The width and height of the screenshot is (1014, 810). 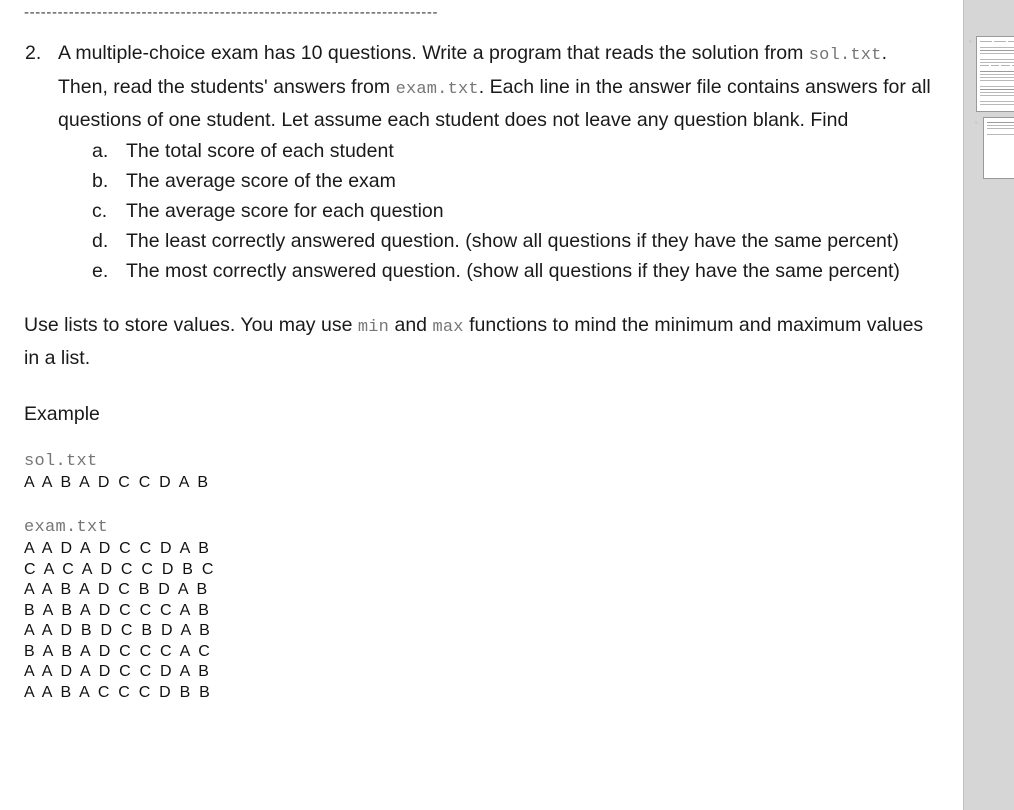 What do you see at coordinates (116, 610) in the screenshot?
I see `exam-answer-row: B A B A D C C C A B` at bounding box center [116, 610].